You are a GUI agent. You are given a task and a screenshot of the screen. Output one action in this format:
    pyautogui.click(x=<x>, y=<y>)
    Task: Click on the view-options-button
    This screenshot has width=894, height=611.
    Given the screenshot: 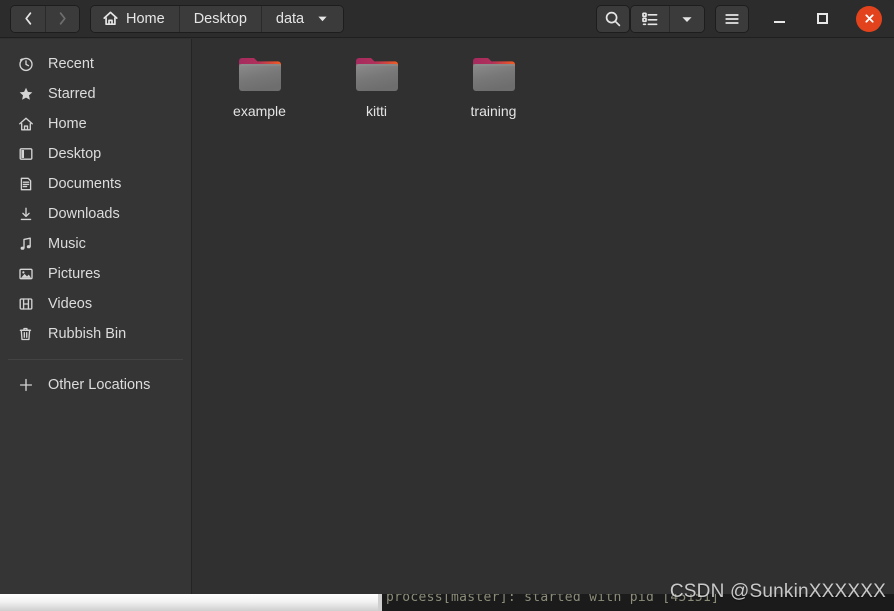 What is the action you would take?
    pyautogui.click(x=686, y=18)
    